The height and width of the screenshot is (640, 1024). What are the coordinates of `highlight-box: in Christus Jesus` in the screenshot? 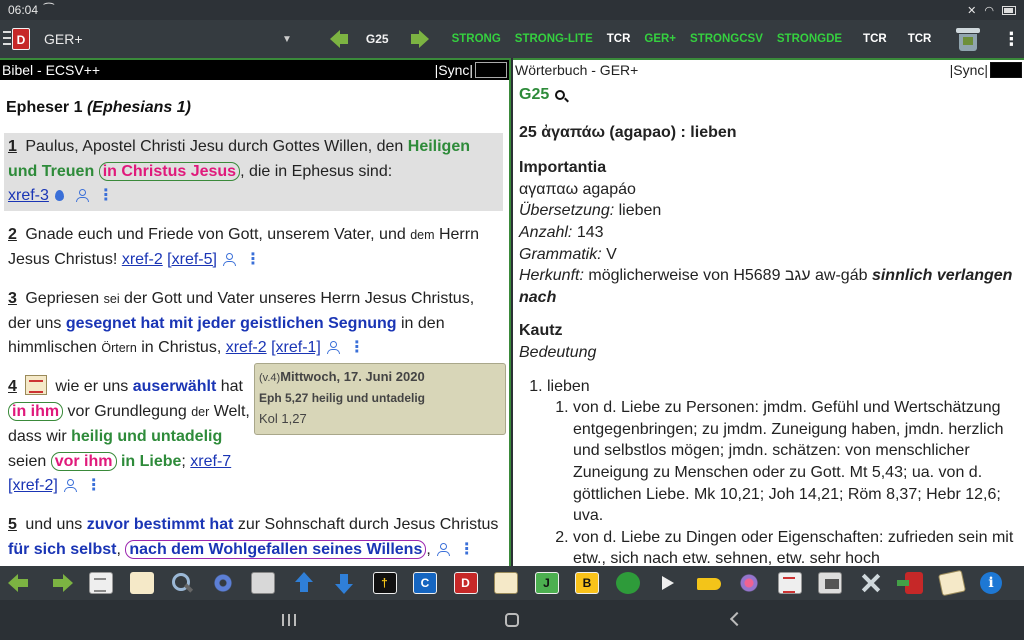 It's located at (169, 171).